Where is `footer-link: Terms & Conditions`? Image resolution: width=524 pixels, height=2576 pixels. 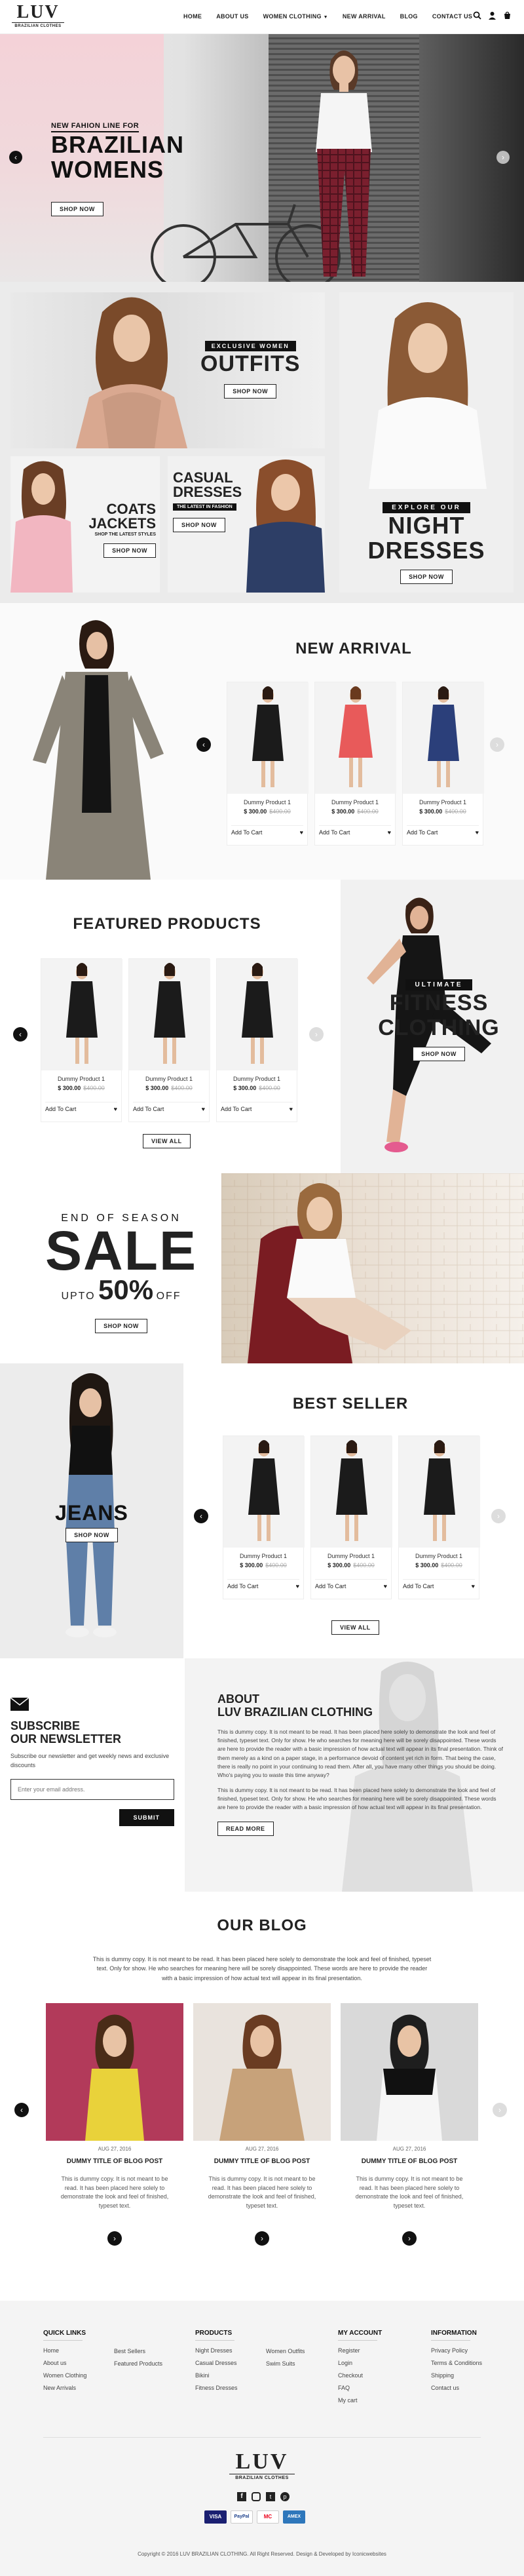
footer-link: Terms & Conditions is located at coordinates (471, 2363).